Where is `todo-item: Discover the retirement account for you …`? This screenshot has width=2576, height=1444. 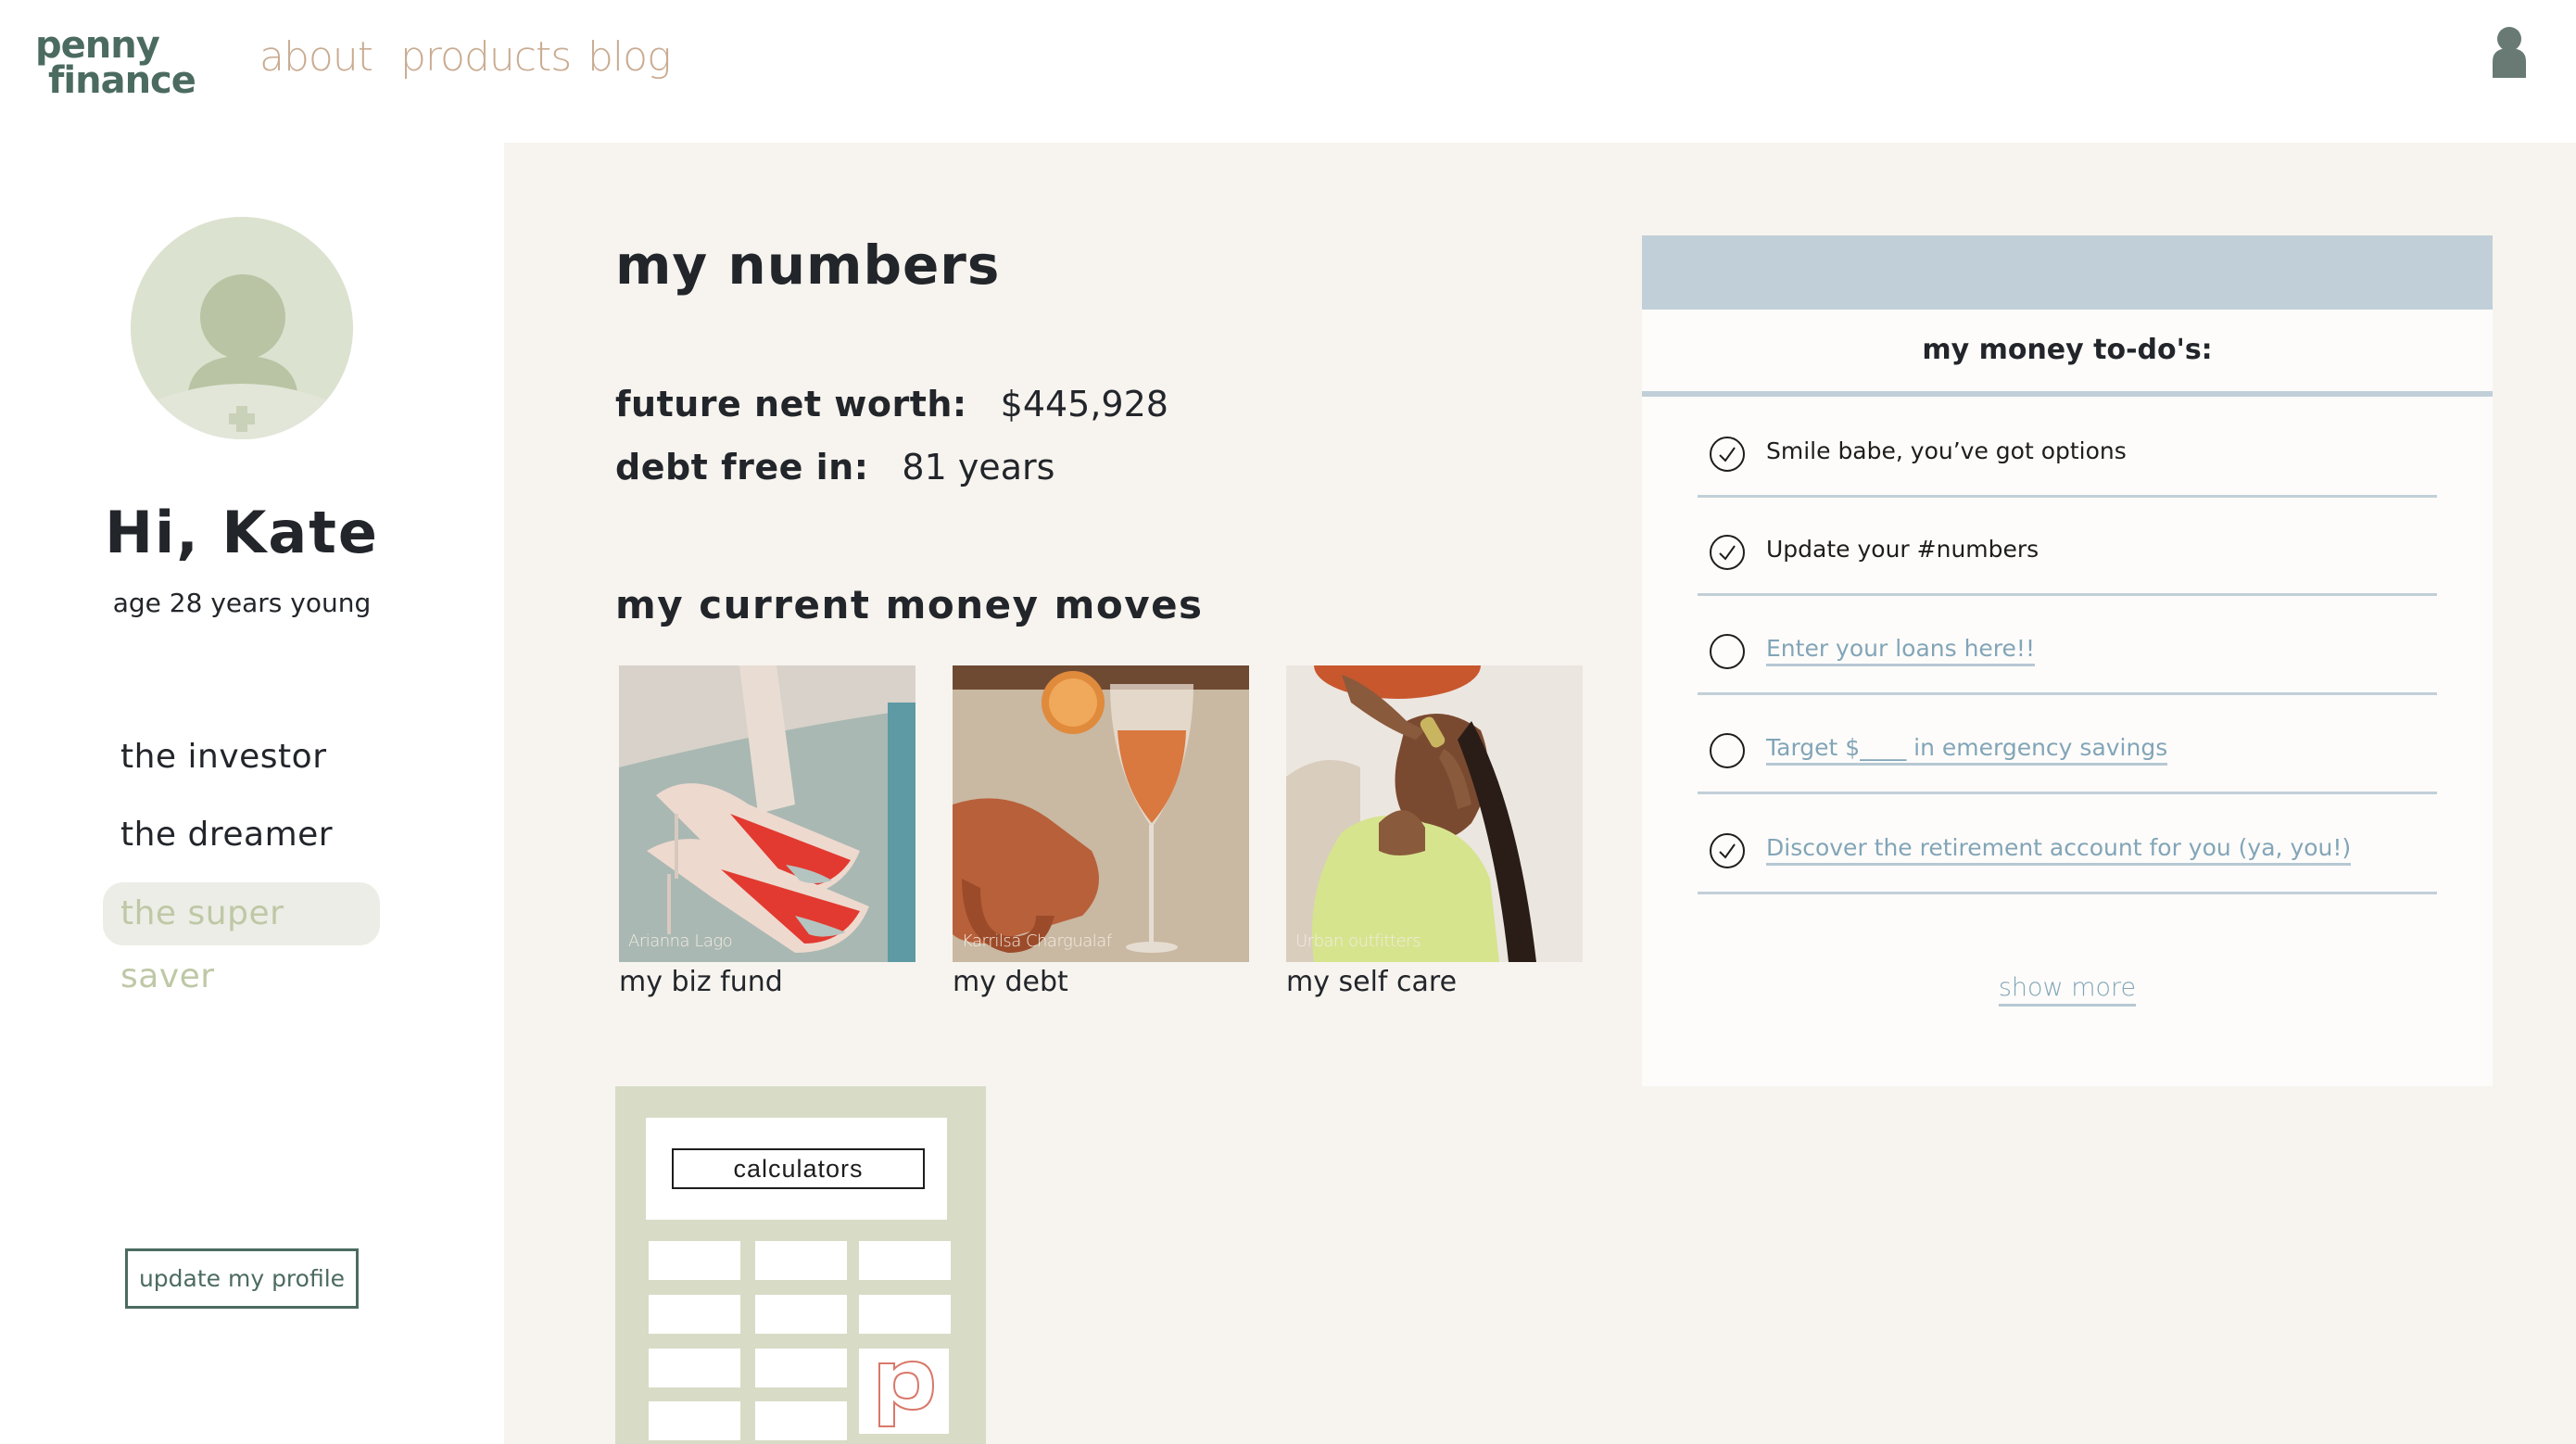
todo-item: Discover the retirement account for you … is located at coordinates (2067, 844).